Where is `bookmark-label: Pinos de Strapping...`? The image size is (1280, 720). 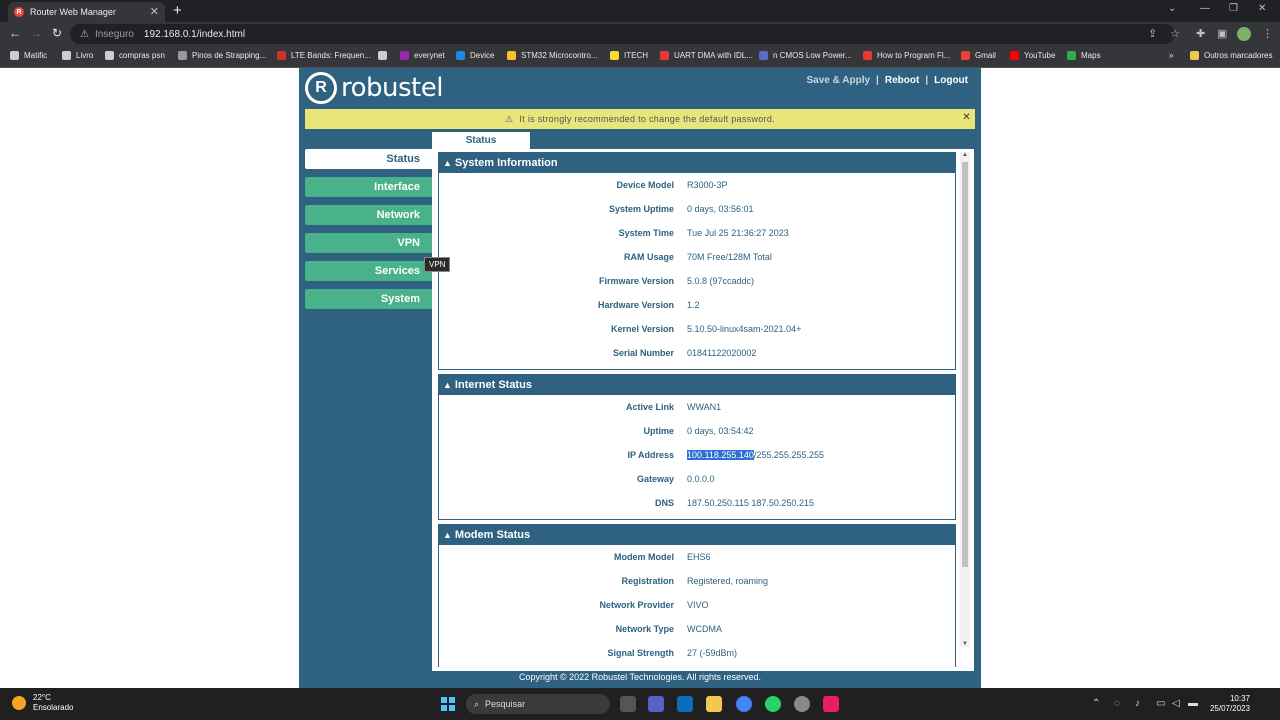 bookmark-label: Pinos de Strapping... is located at coordinates (229, 55).